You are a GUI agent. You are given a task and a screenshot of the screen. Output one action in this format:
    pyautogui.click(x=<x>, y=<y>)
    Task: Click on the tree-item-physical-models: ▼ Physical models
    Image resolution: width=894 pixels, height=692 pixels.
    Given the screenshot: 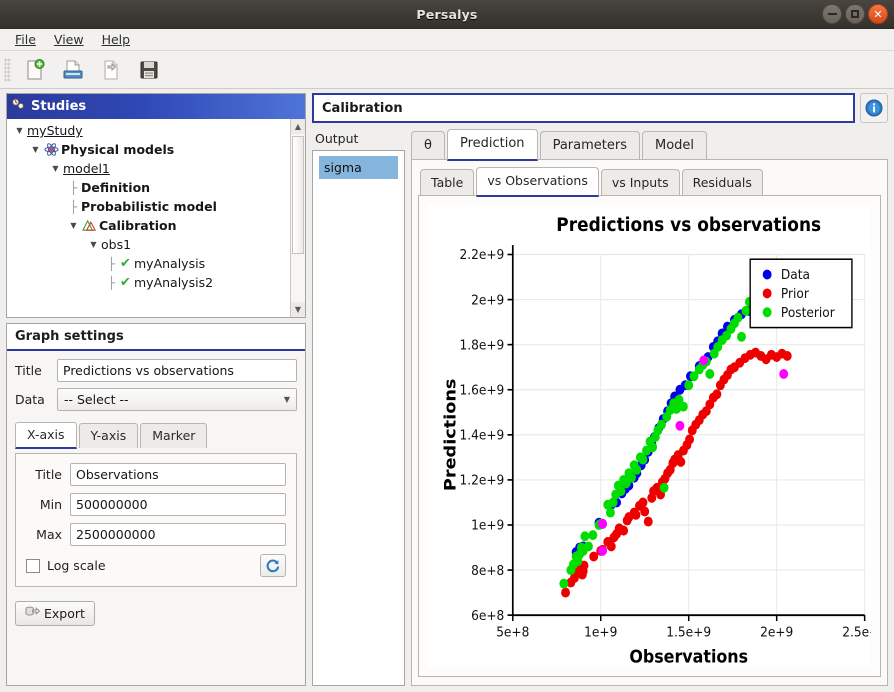 What is the action you would take?
    pyautogui.click(x=156, y=149)
    